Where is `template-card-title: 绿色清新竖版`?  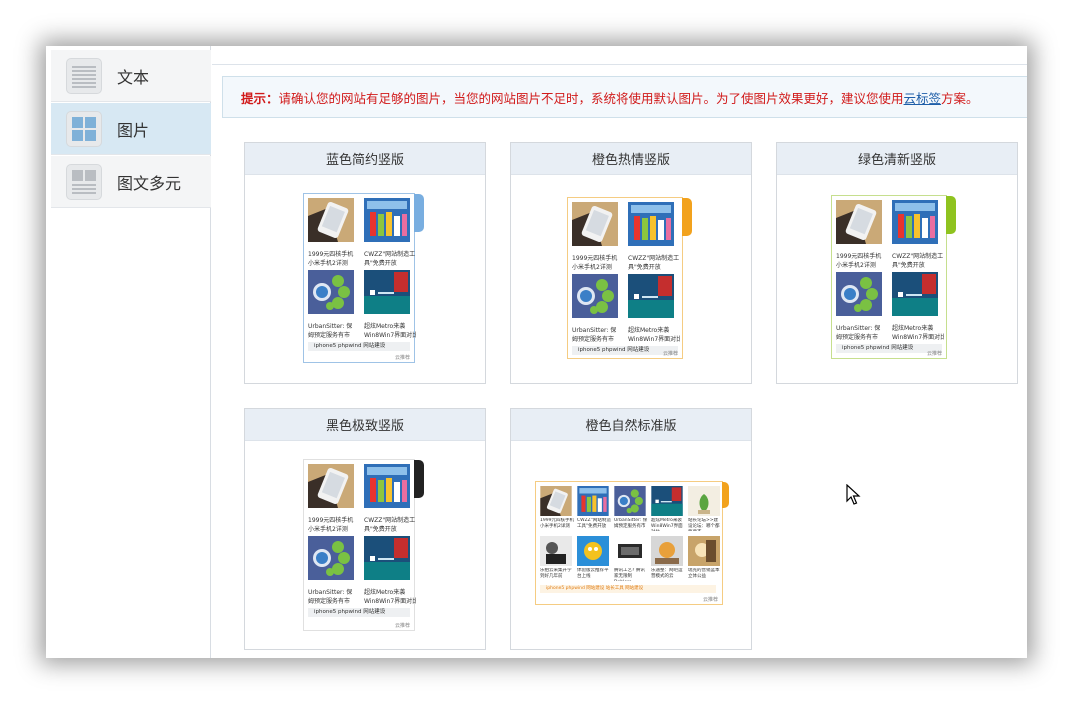 template-card-title: 绿色清新竖版 is located at coordinates (897, 159).